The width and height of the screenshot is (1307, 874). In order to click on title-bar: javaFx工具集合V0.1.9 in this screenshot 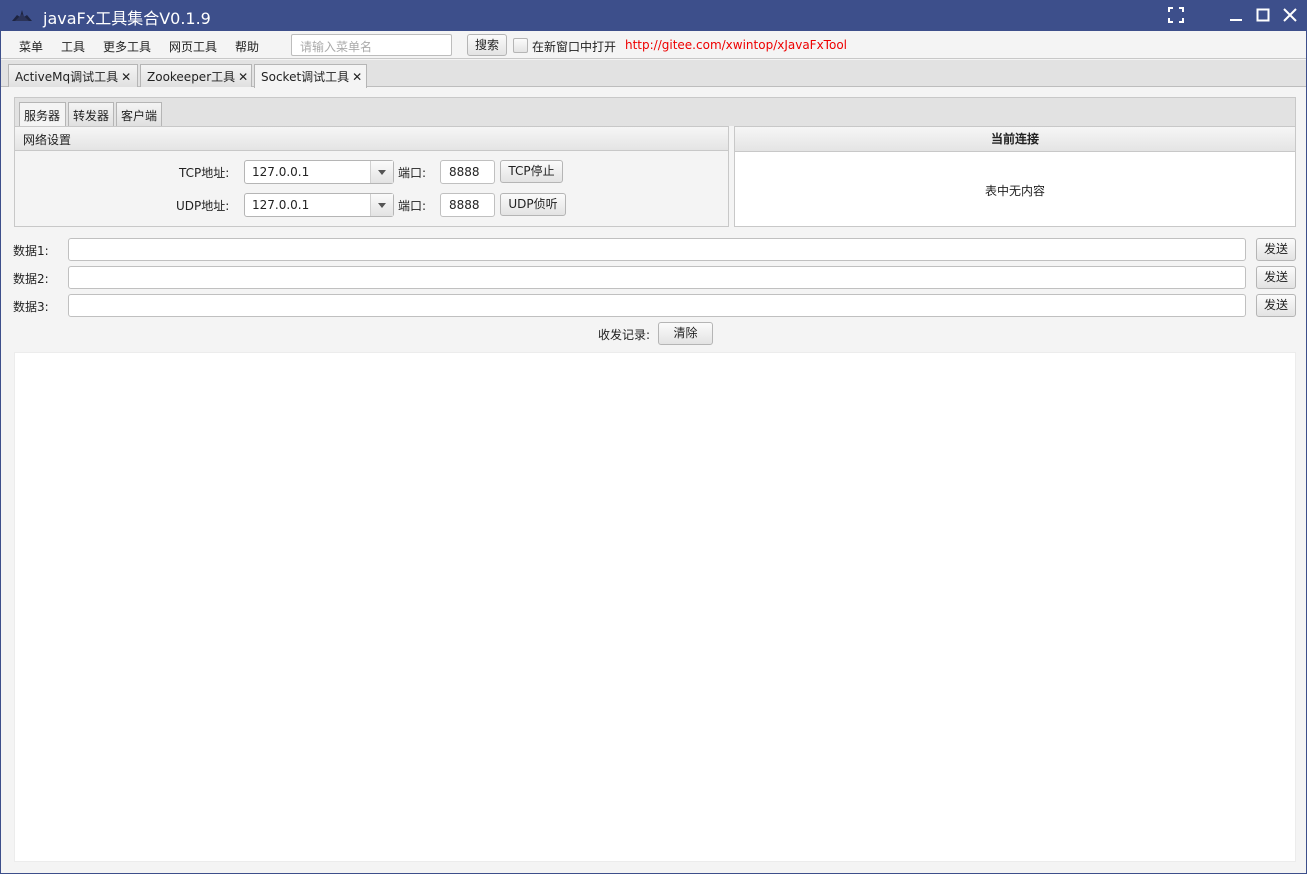, I will do `click(653, 15)`.